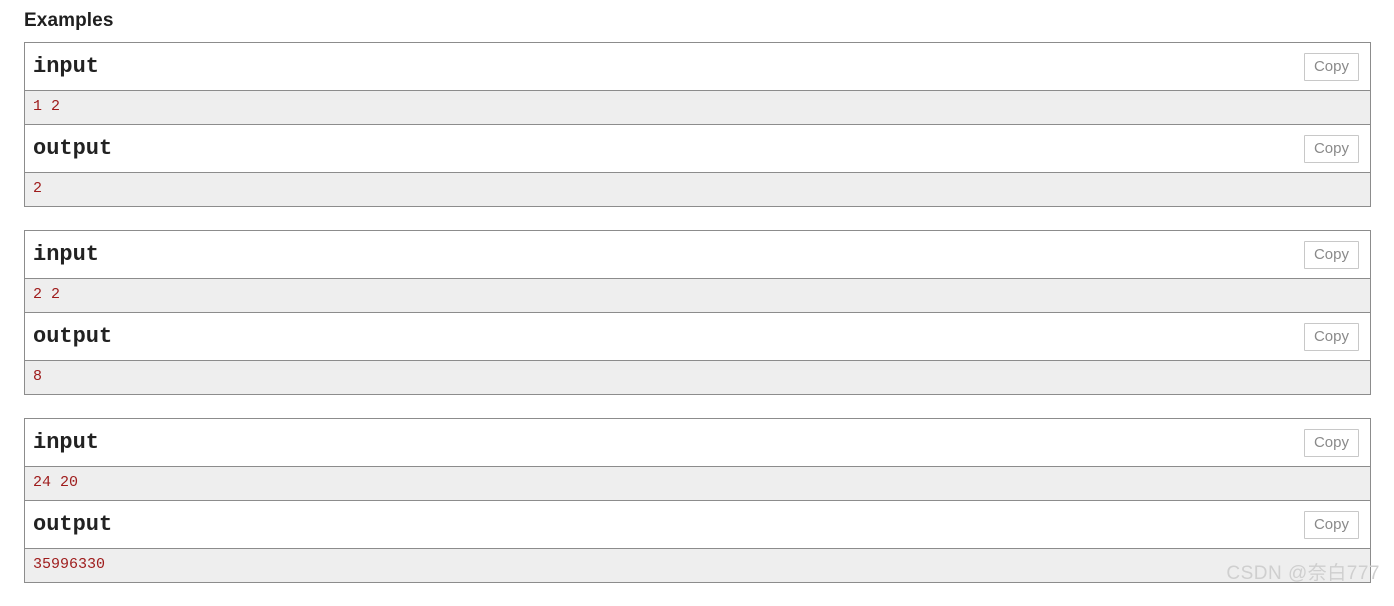 This screenshot has height=606, width=1394. I want to click on input-data: 24 20, so click(697, 483).